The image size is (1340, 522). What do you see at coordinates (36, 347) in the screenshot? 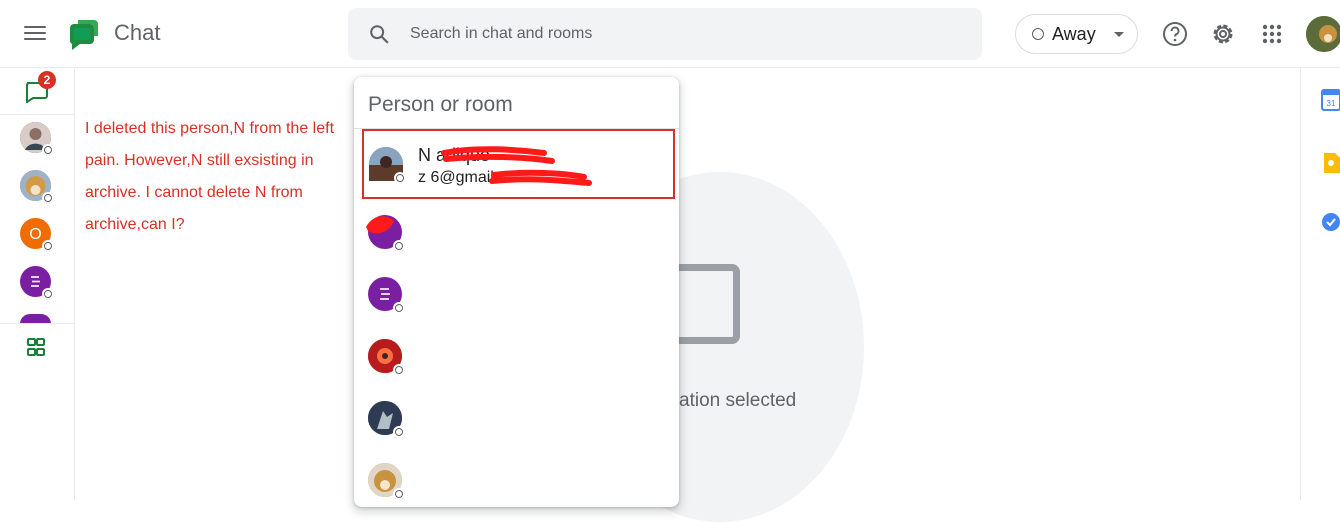
I see `spaces-icon` at bounding box center [36, 347].